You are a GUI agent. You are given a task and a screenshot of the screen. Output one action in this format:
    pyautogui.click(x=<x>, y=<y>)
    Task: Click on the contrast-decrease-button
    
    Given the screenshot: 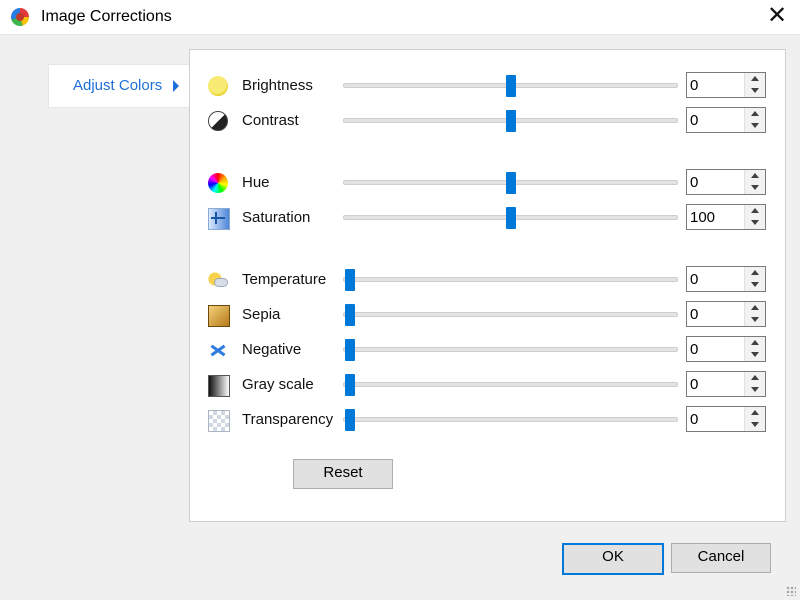 What is the action you would take?
    pyautogui.click(x=755, y=126)
    